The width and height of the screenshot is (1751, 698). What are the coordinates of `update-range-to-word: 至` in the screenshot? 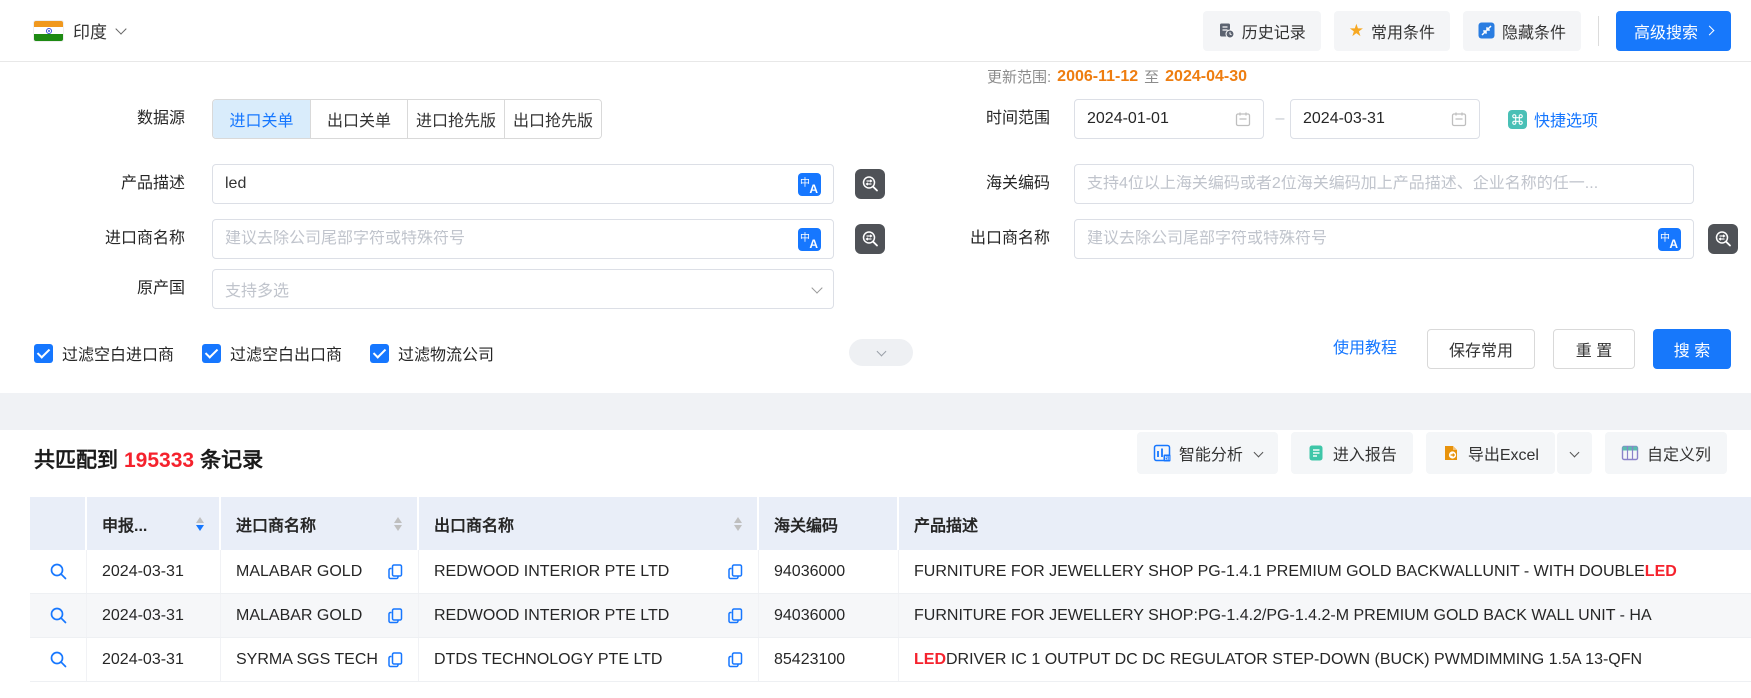 It's located at (1152, 77).